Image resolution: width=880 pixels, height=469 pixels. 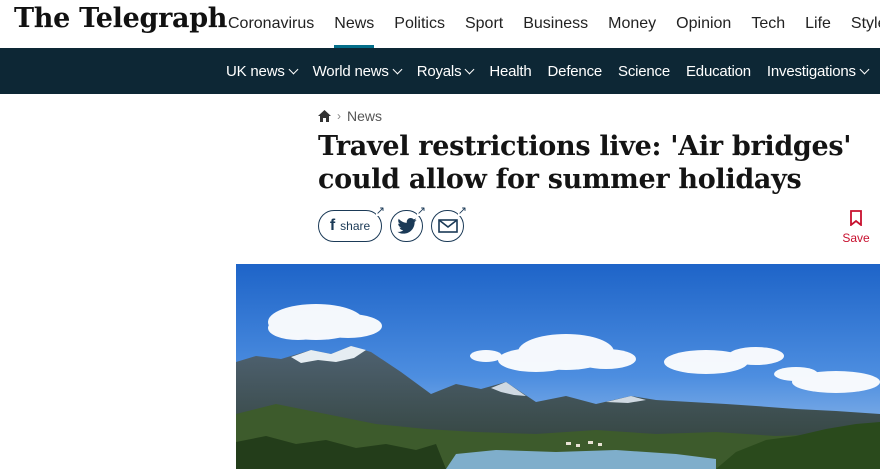 I want to click on email-icon, so click(x=447, y=226).